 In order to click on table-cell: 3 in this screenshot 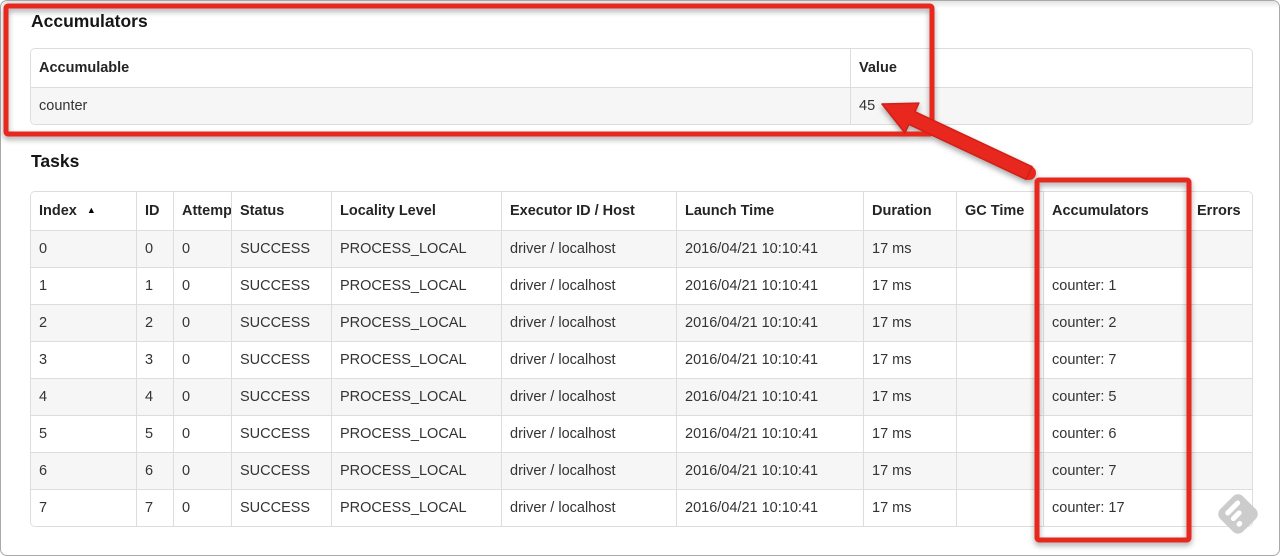, I will do `click(83, 359)`.